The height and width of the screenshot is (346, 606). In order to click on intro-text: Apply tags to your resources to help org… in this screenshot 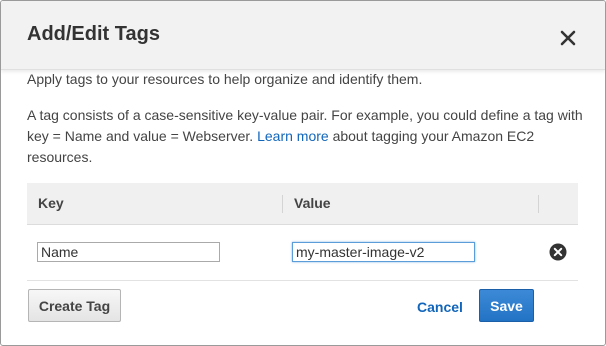, I will do `click(225, 79)`.